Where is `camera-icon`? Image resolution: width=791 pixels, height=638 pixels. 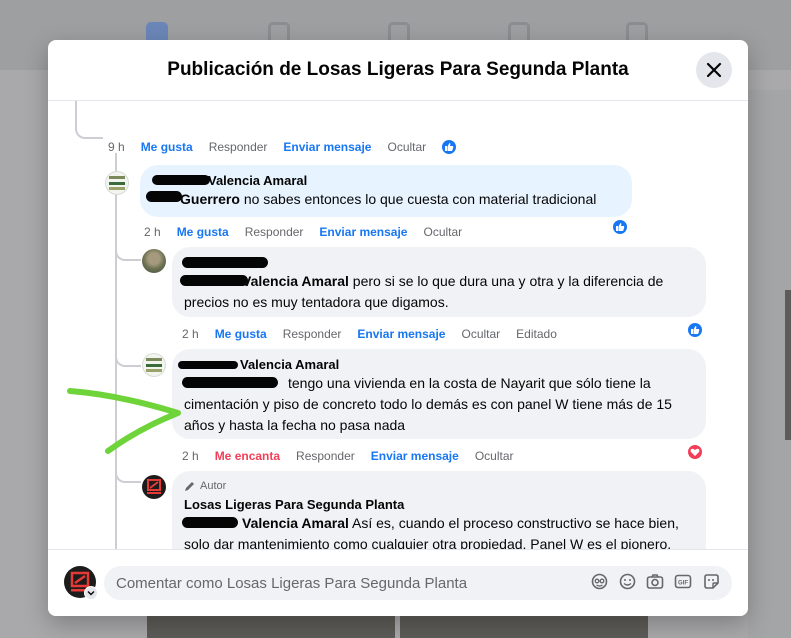
camera-icon is located at coordinates (655, 581).